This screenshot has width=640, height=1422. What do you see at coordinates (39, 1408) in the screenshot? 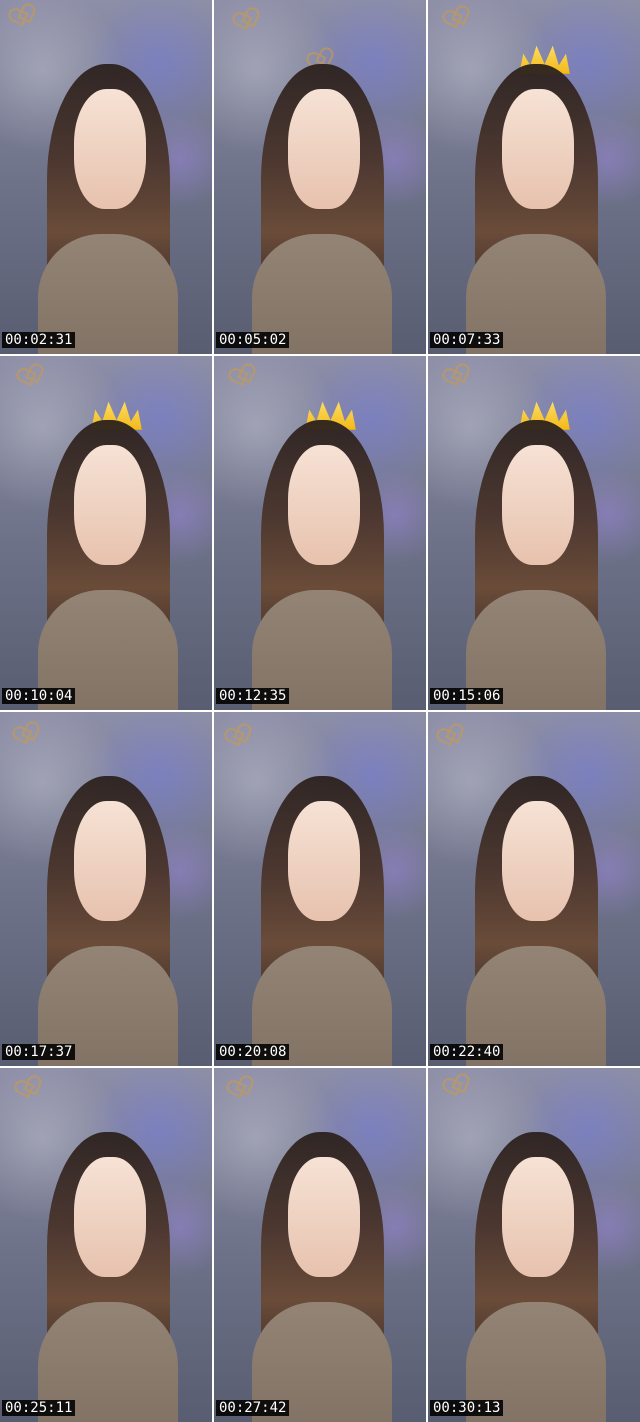
I see `timestamp-label: 00:25:11` at bounding box center [39, 1408].